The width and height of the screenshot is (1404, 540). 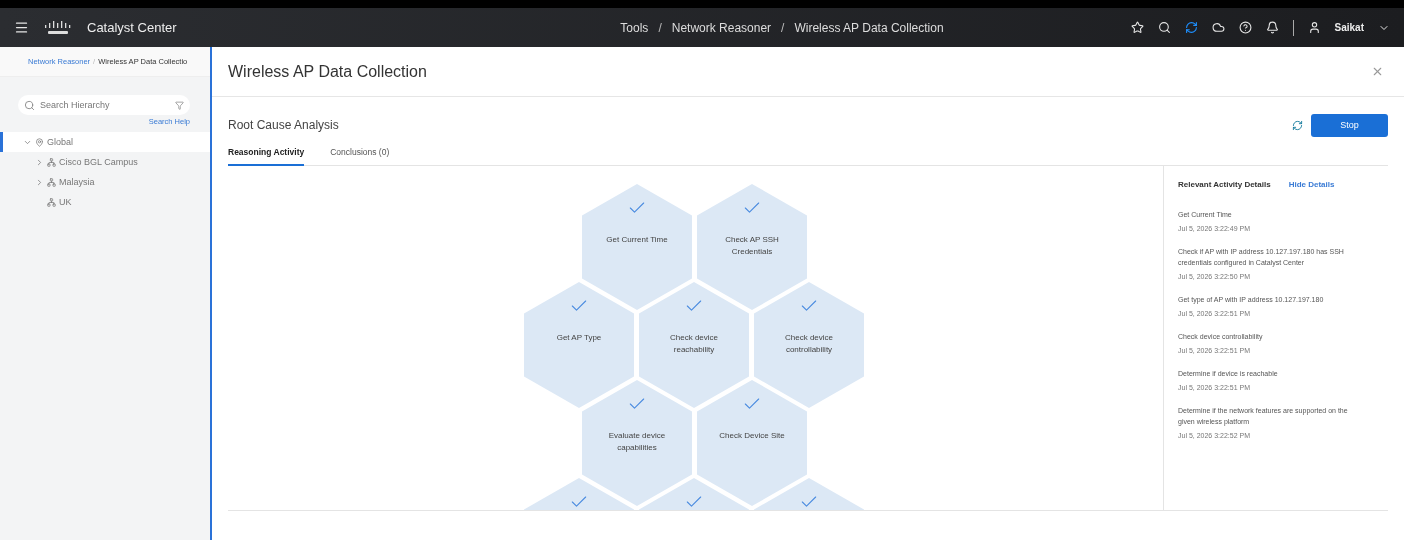 I want to click on close-icon, so click(x=1377, y=71).